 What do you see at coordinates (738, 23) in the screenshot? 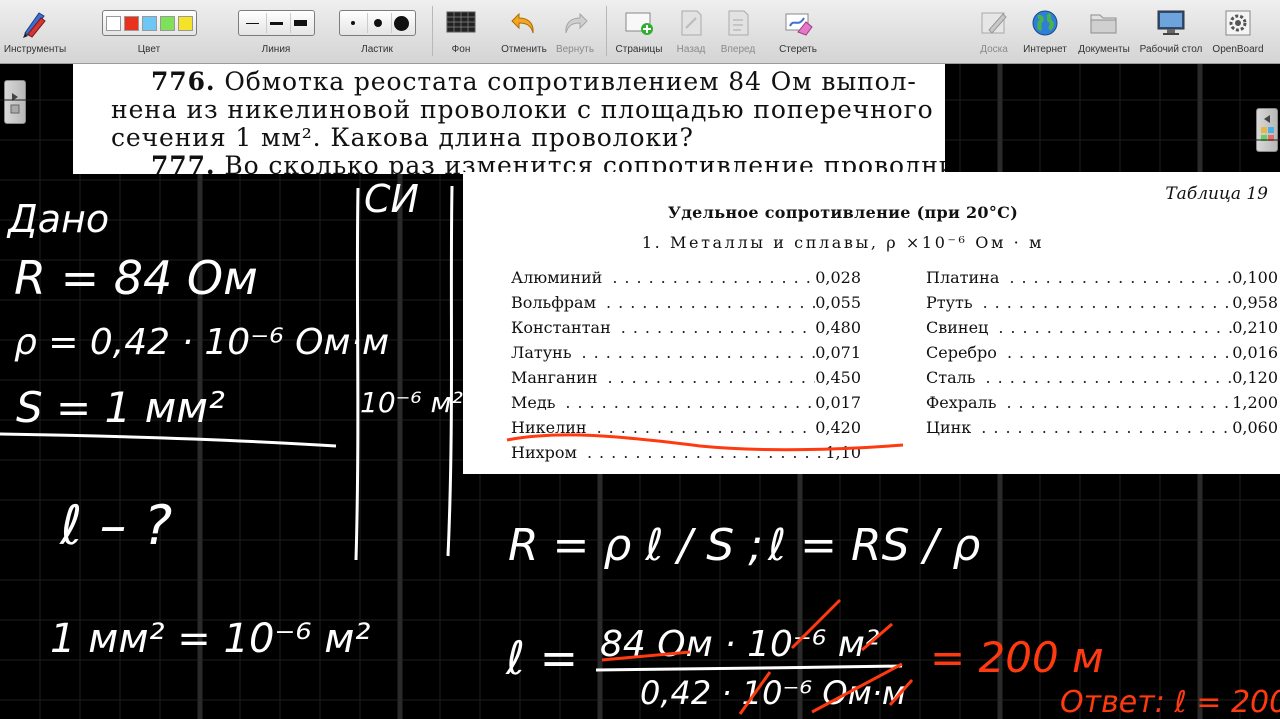
I see `page-forward-icon` at bounding box center [738, 23].